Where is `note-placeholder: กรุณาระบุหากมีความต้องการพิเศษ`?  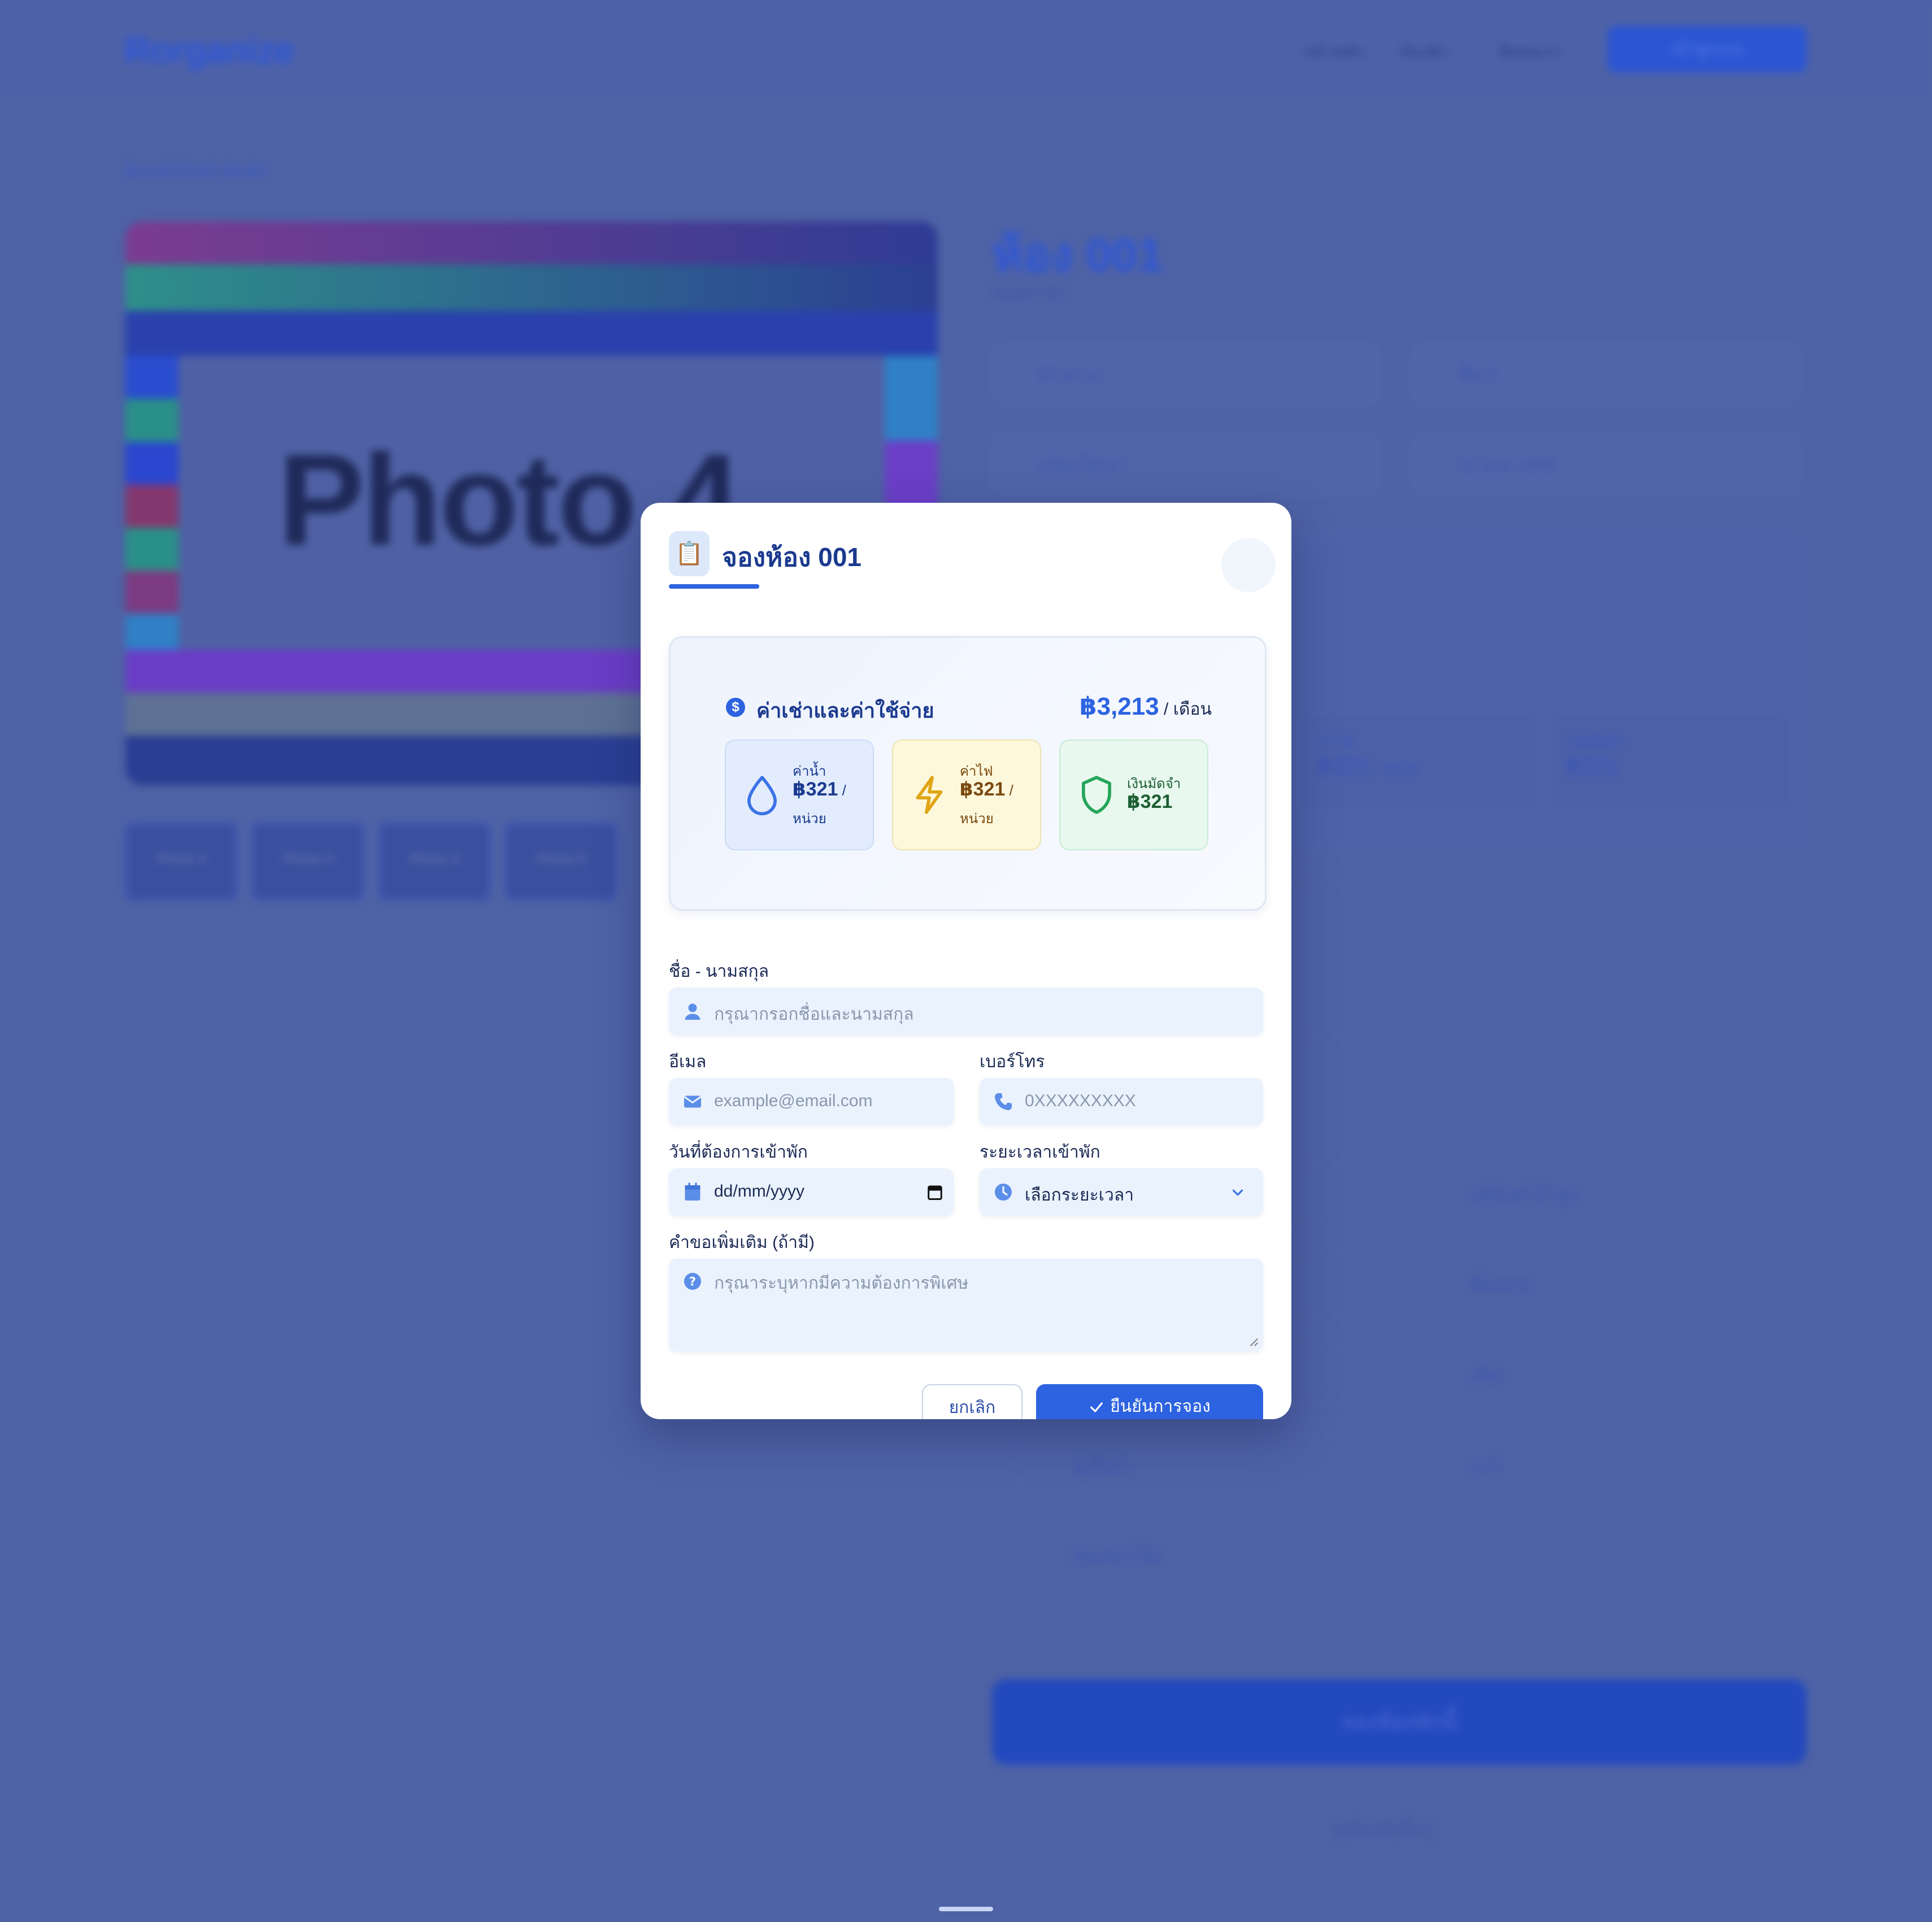 note-placeholder: กรุณาระบุหากมีความต้องการพิเศษ is located at coordinates (841, 1283).